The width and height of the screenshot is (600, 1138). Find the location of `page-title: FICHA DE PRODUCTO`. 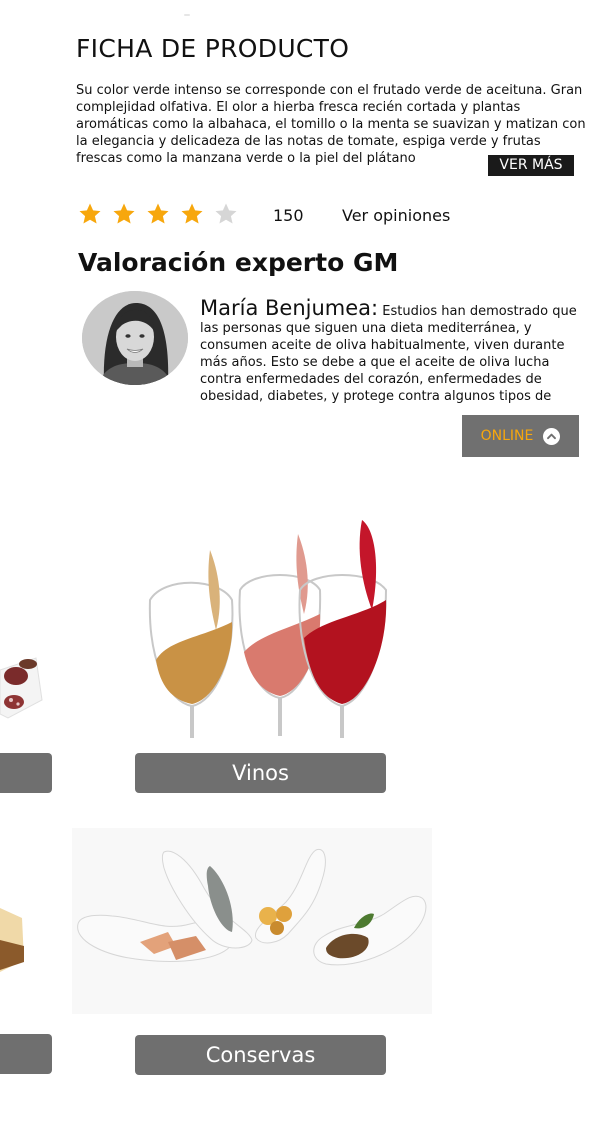

page-title: FICHA DE PRODUCTO is located at coordinates (213, 48).